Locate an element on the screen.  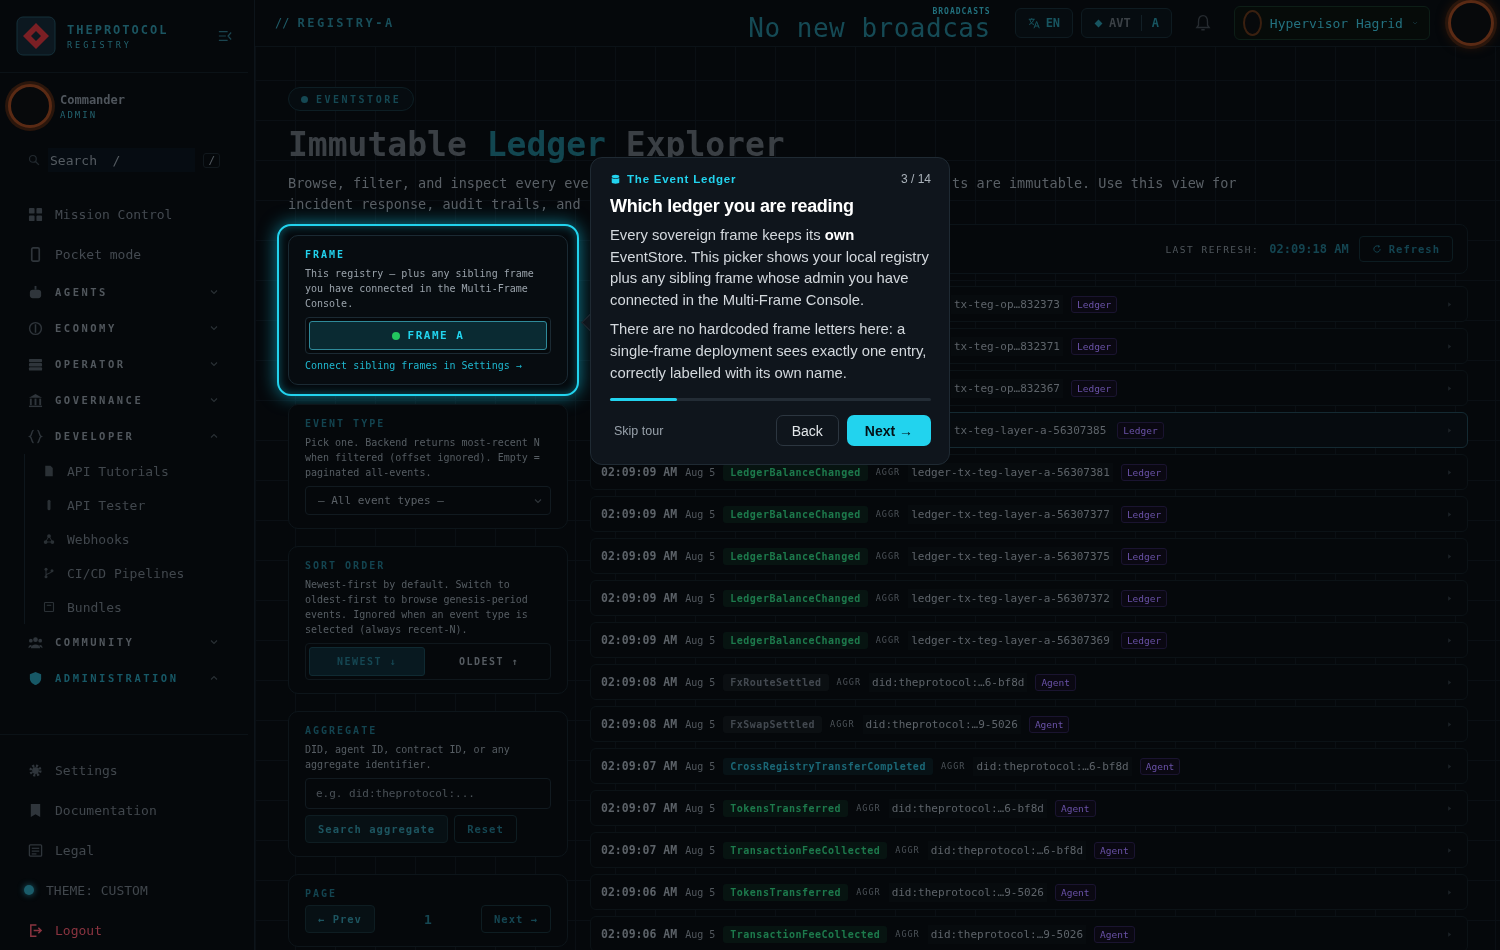
reset-button: Reset is located at coordinates (485, 829).